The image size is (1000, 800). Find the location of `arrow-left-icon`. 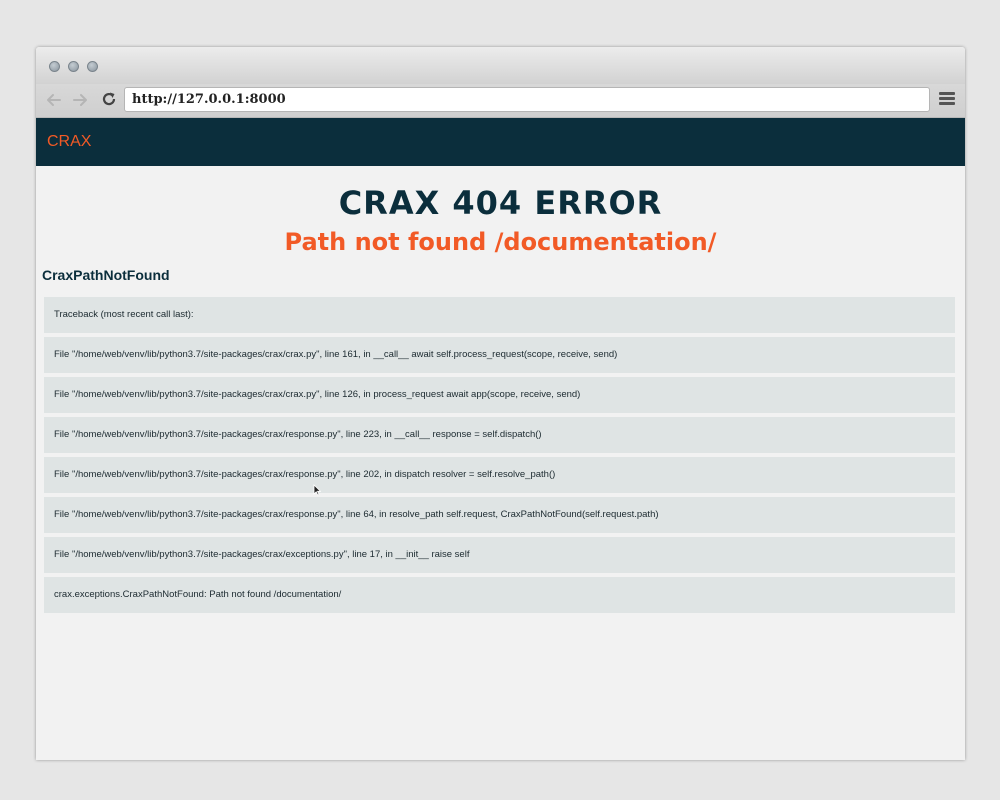

arrow-left-icon is located at coordinates (54, 100).